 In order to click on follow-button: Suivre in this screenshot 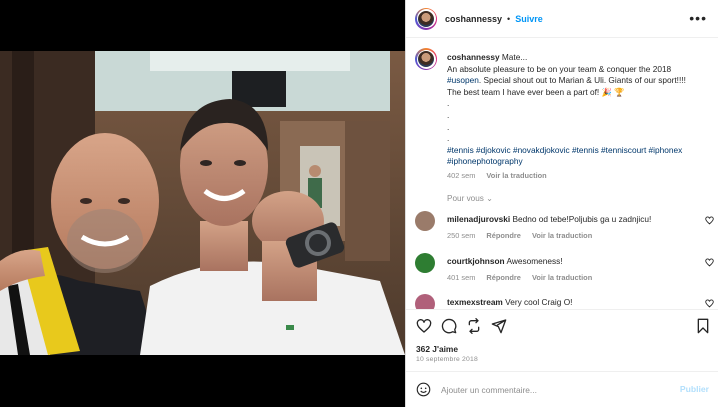, I will do `click(529, 19)`.